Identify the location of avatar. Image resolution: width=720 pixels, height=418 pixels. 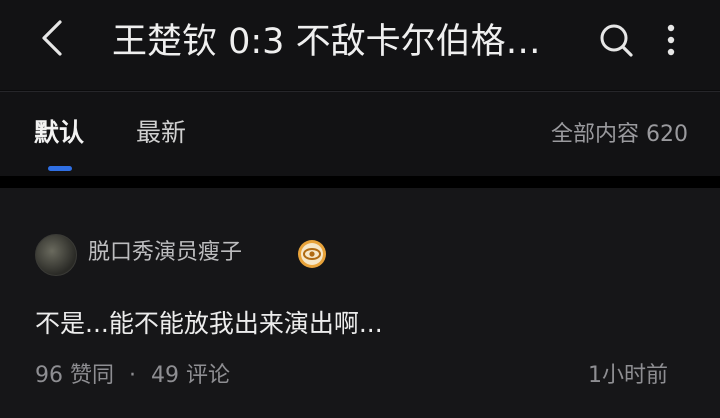
(56, 255).